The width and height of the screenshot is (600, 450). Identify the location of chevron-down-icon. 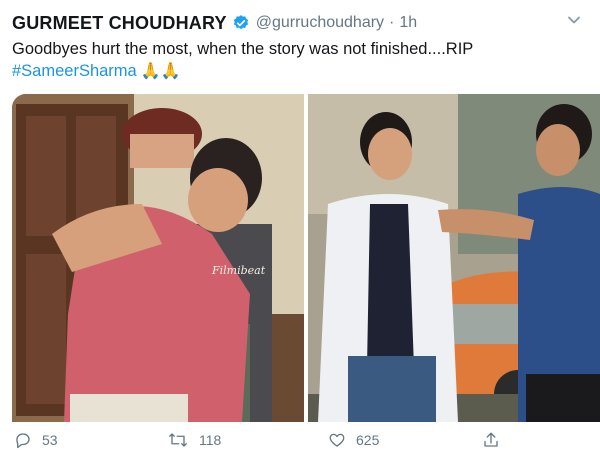
(574, 20).